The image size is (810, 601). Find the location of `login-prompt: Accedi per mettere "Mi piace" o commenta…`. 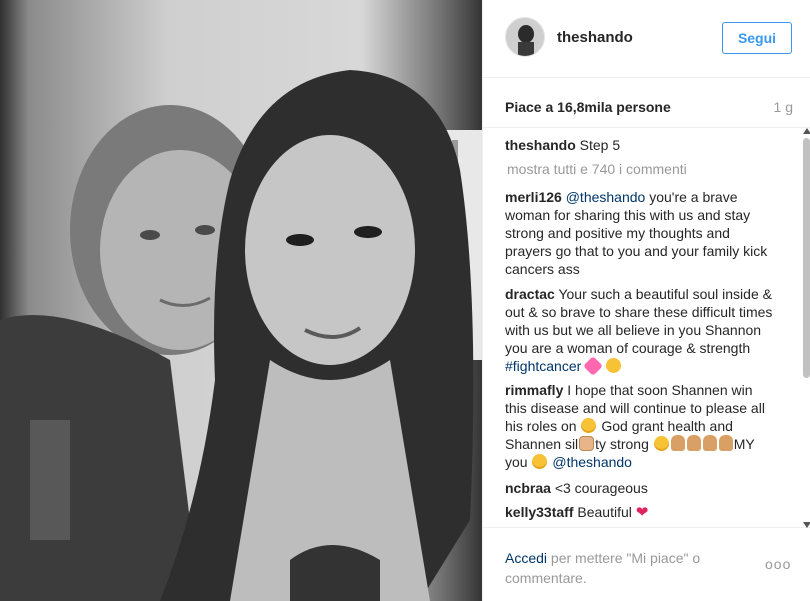

login-prompt: Accedi per mettere "Mi piace" o commenta… is located at coordinates (630, 568).